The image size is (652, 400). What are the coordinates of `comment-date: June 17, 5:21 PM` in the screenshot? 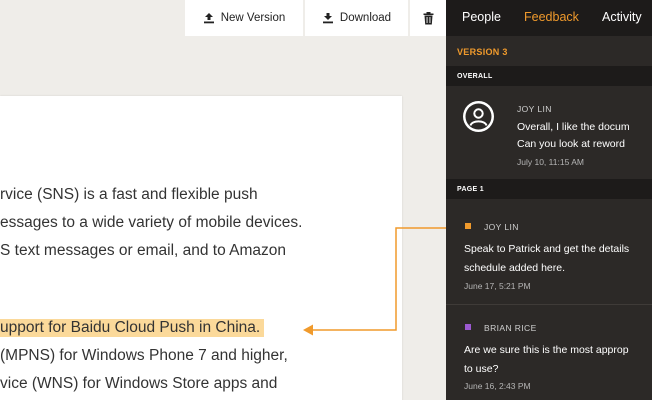 It's located at (497, 286).